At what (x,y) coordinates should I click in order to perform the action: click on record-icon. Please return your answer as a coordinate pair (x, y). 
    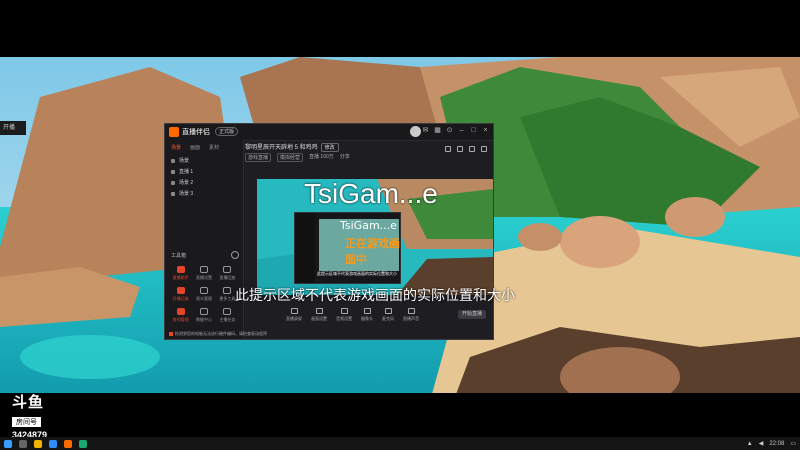
    Looking at the image, I should click on (460, 149).